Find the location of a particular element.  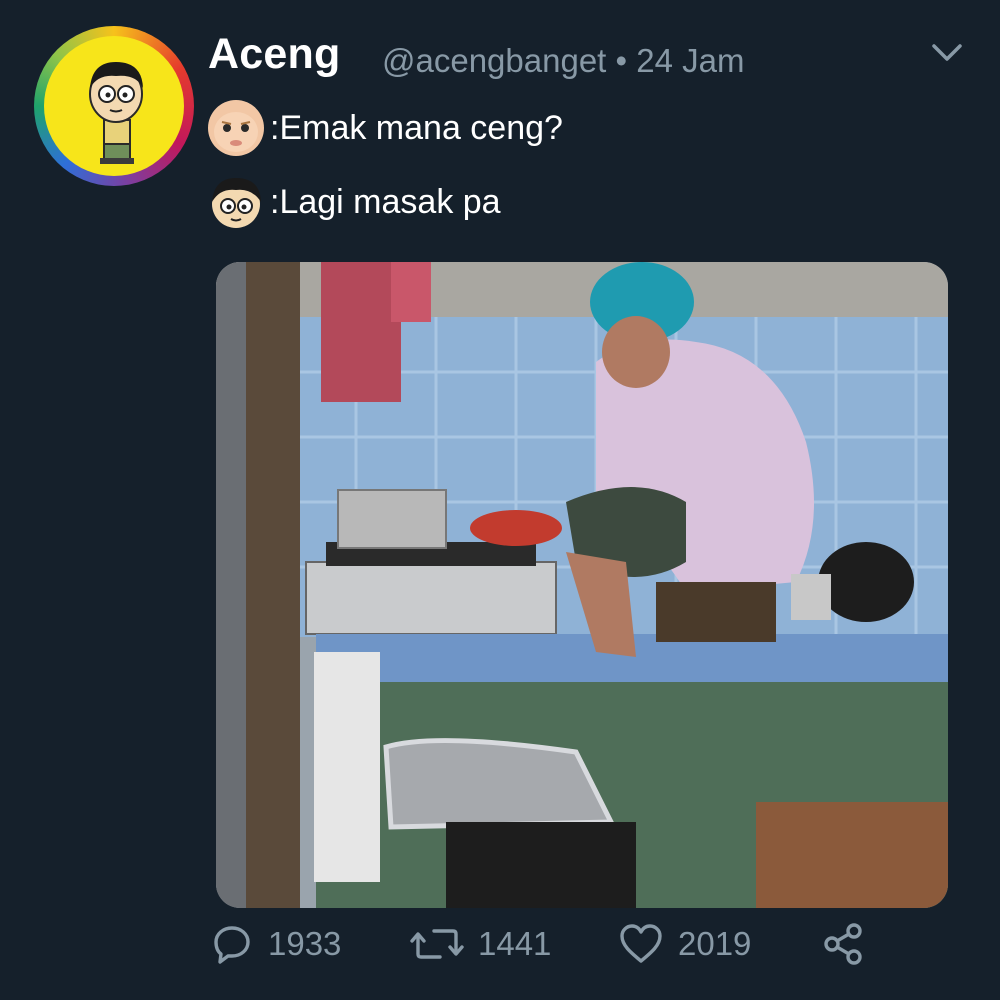

reply-icon is located at coordinates (232, 945).